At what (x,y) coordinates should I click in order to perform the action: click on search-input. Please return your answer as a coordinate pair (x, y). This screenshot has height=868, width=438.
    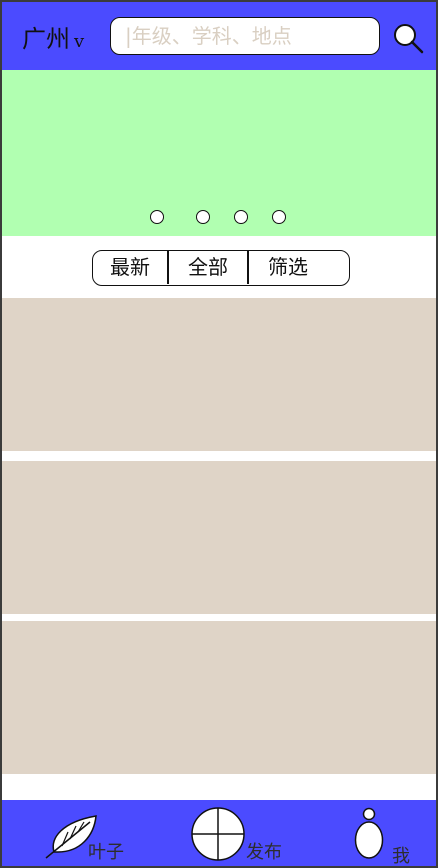
    Looking at the image, I should click on (245, 36).